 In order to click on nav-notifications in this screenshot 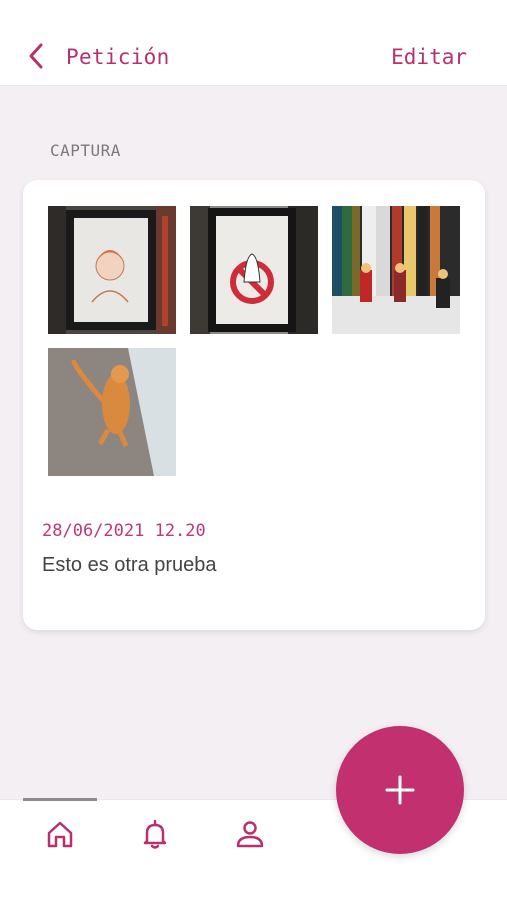, I will do `click(155, 834)`.